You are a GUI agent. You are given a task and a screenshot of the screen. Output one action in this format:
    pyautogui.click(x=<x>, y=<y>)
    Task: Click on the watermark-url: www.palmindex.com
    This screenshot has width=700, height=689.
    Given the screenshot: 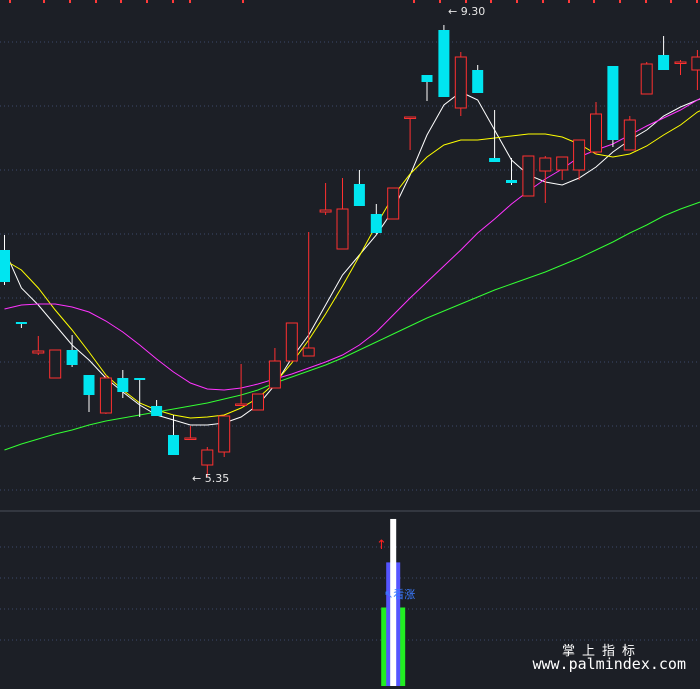 What is the action you would take?
    pyautogui.click(x=609, y=664)
    